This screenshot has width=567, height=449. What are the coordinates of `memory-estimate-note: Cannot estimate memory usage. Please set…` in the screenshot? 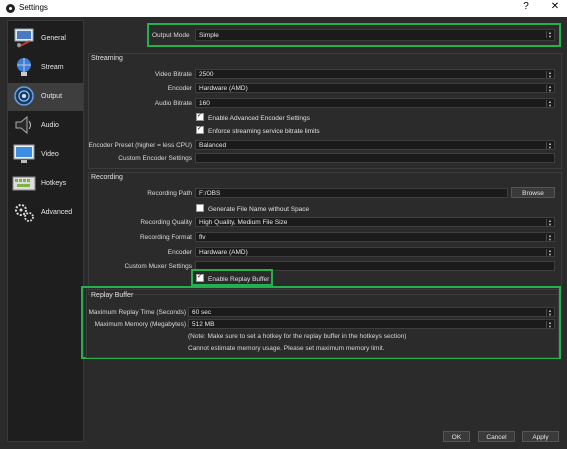 It's located at (286, 348).